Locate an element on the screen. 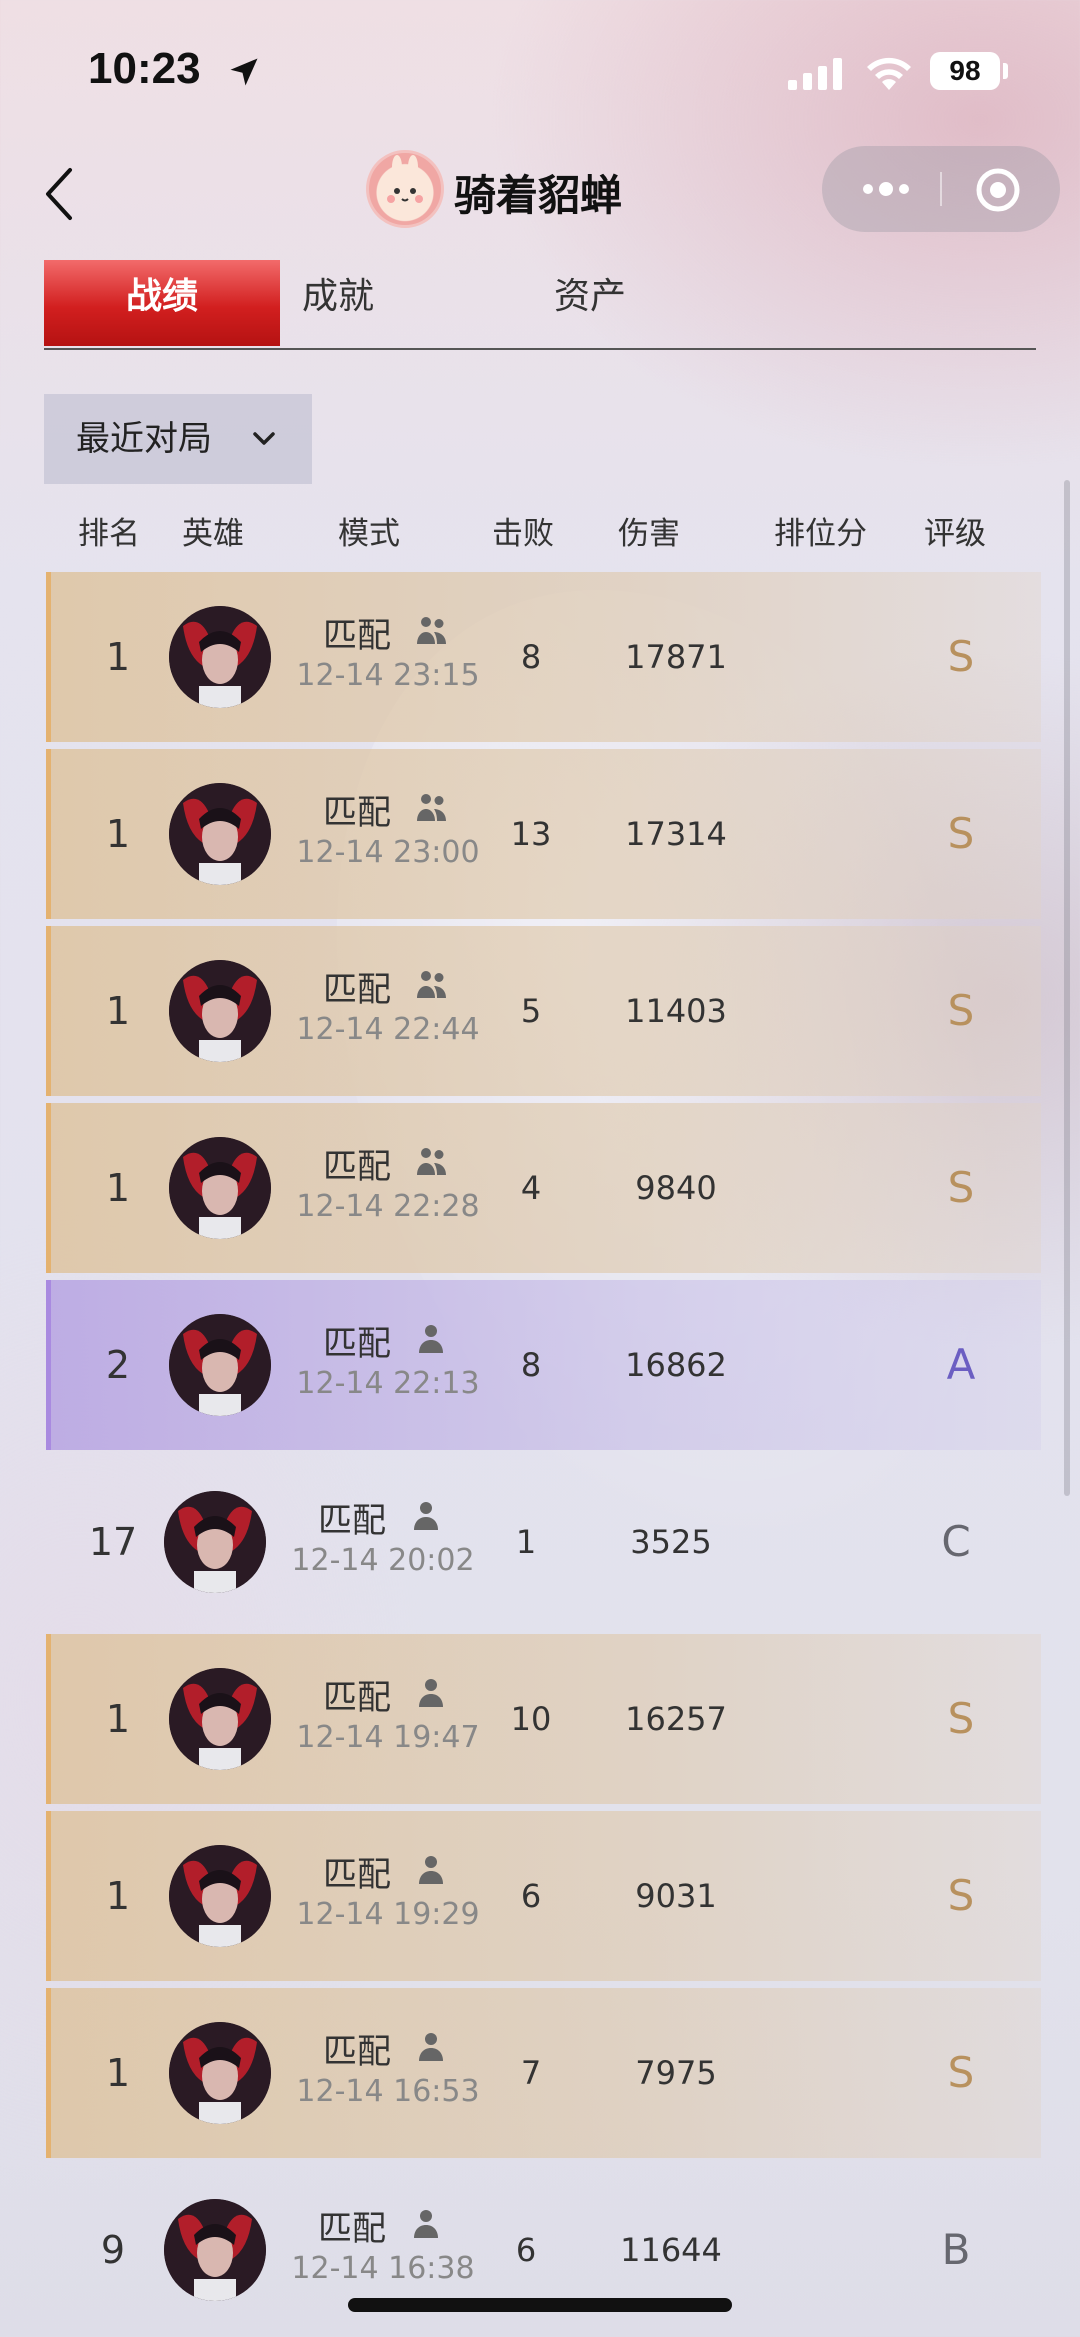 The width and height of the screenshot is (1080, 2337). match-kills: 6 is located at coordinates (531, 1896).